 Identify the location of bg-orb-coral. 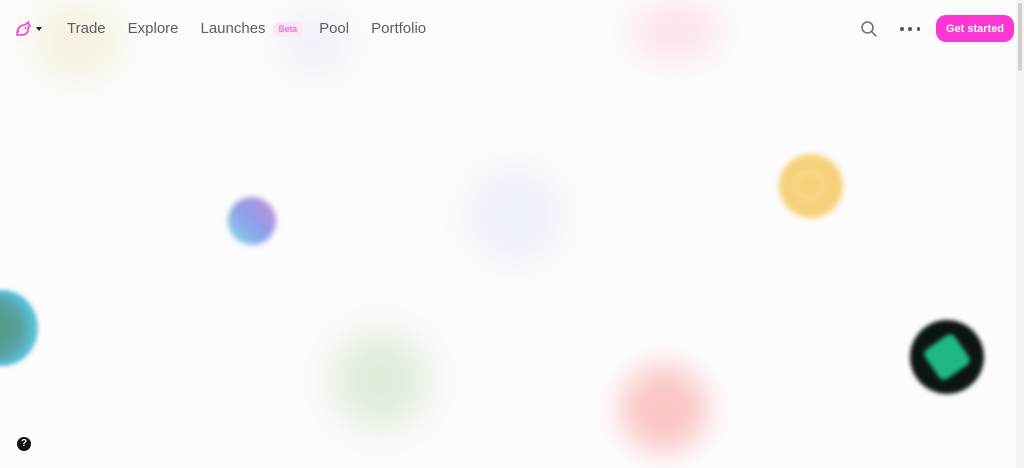
(664, 409).